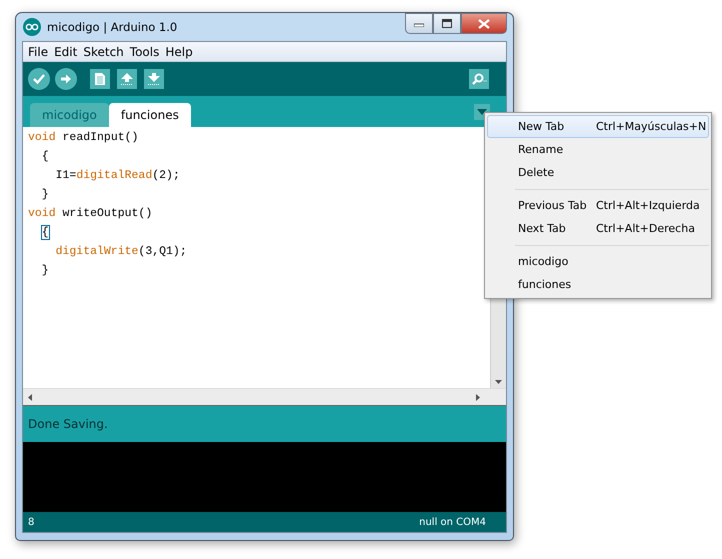 Image resolution: width=722 pixels, height=559 pixels. I want to click on menu-option: Rename, so click(598, 149).